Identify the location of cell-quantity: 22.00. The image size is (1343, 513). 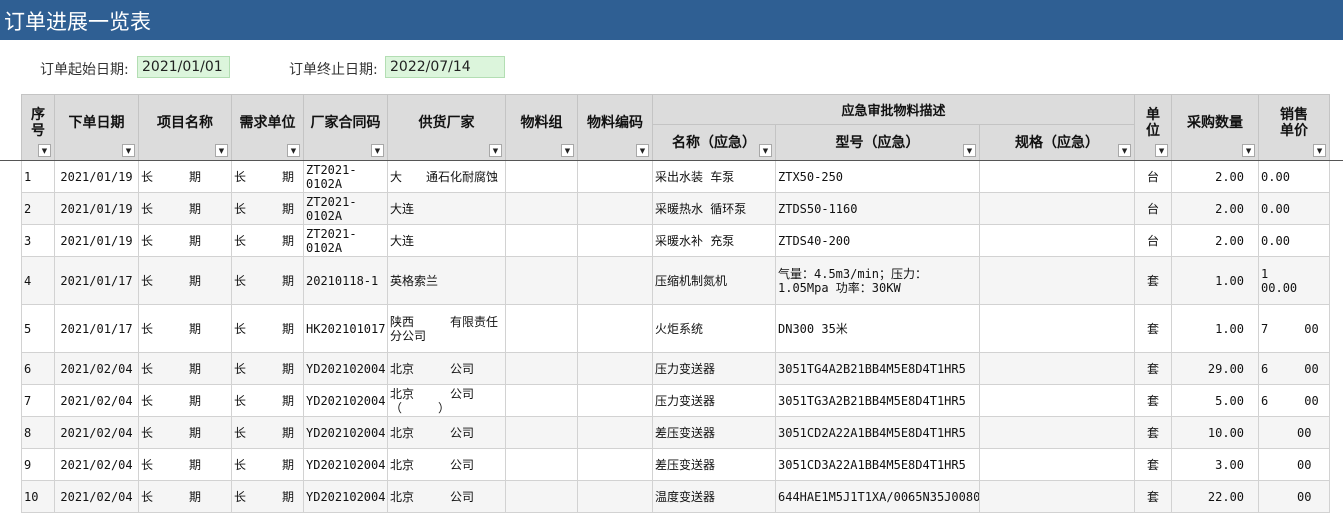
(1215, 496).